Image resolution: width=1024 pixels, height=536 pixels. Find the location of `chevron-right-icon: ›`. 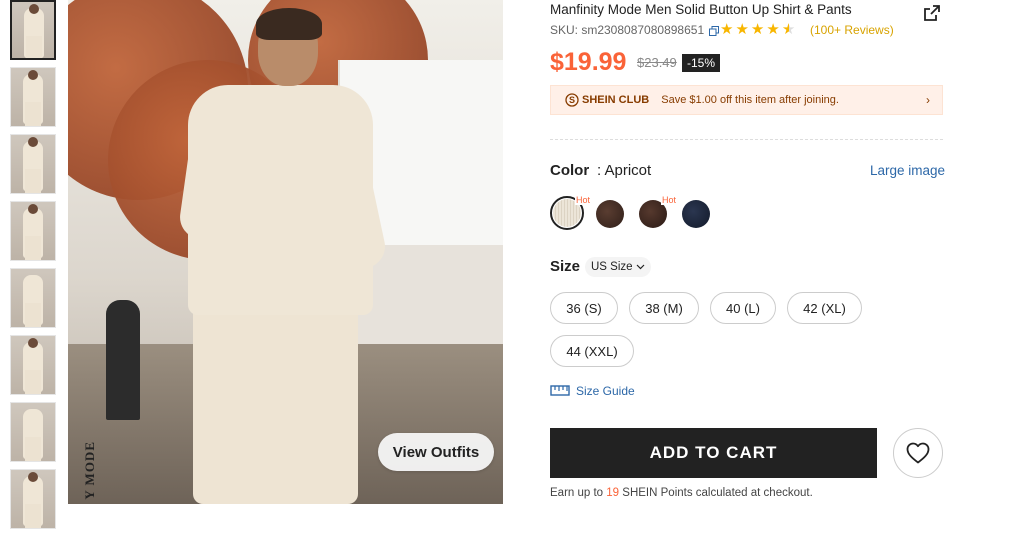

chevron-right-icon: › is located at coordinates (928, 100).